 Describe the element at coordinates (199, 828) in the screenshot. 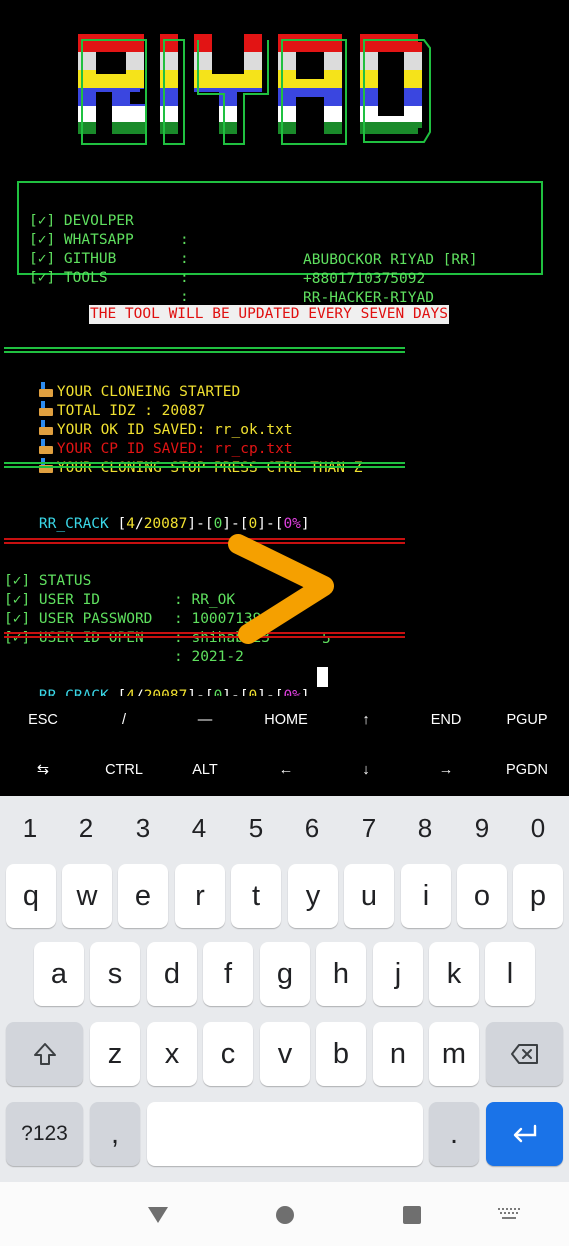

I see `key-4: 4` at that location.